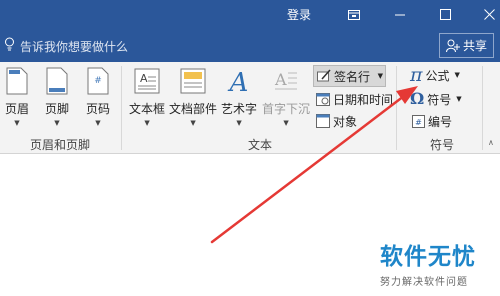 Image resolution: width=500 pixels, height=296 pixels. I want to click on symbol-button: Ω 符号 ▼, so click(436, 99).